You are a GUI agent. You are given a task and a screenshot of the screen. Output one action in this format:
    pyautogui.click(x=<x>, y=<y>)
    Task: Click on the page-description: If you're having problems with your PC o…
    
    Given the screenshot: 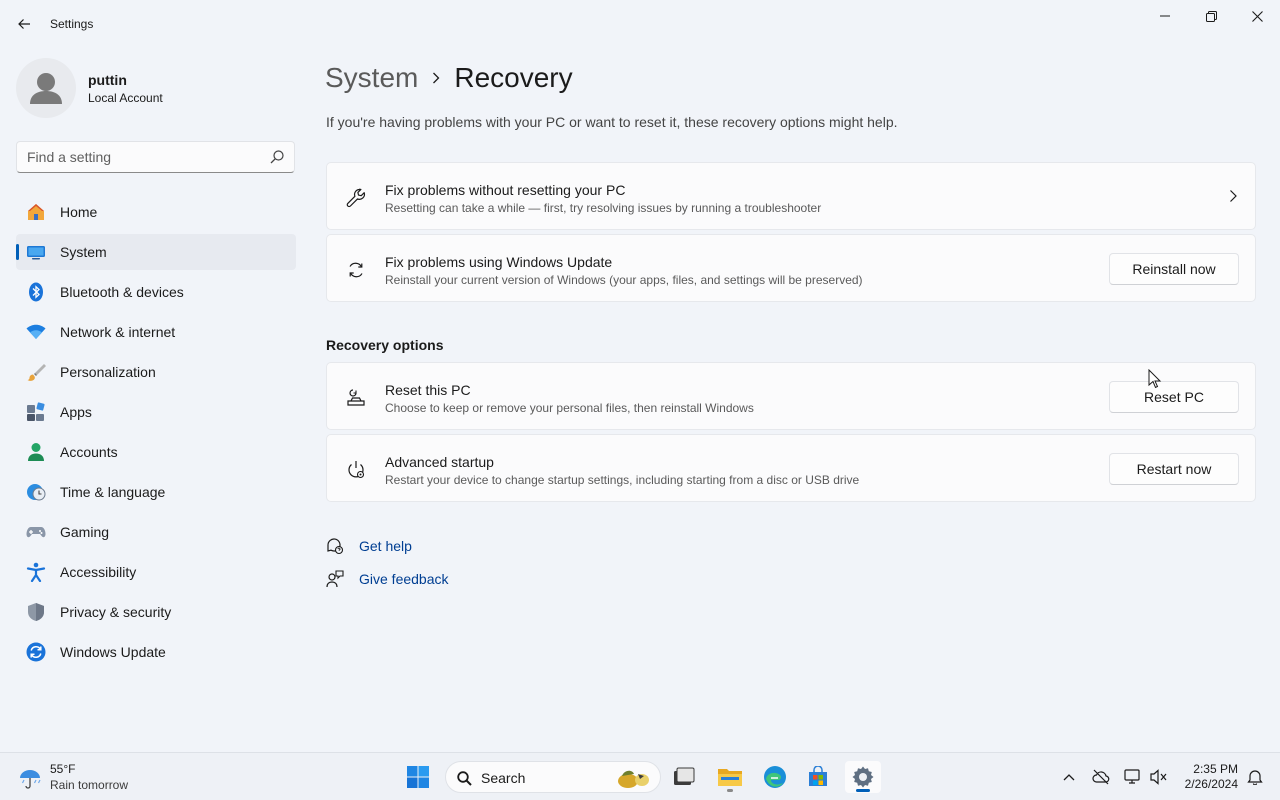 What is the action you would take?
    pyautogui.click(x=612, y=122)
    